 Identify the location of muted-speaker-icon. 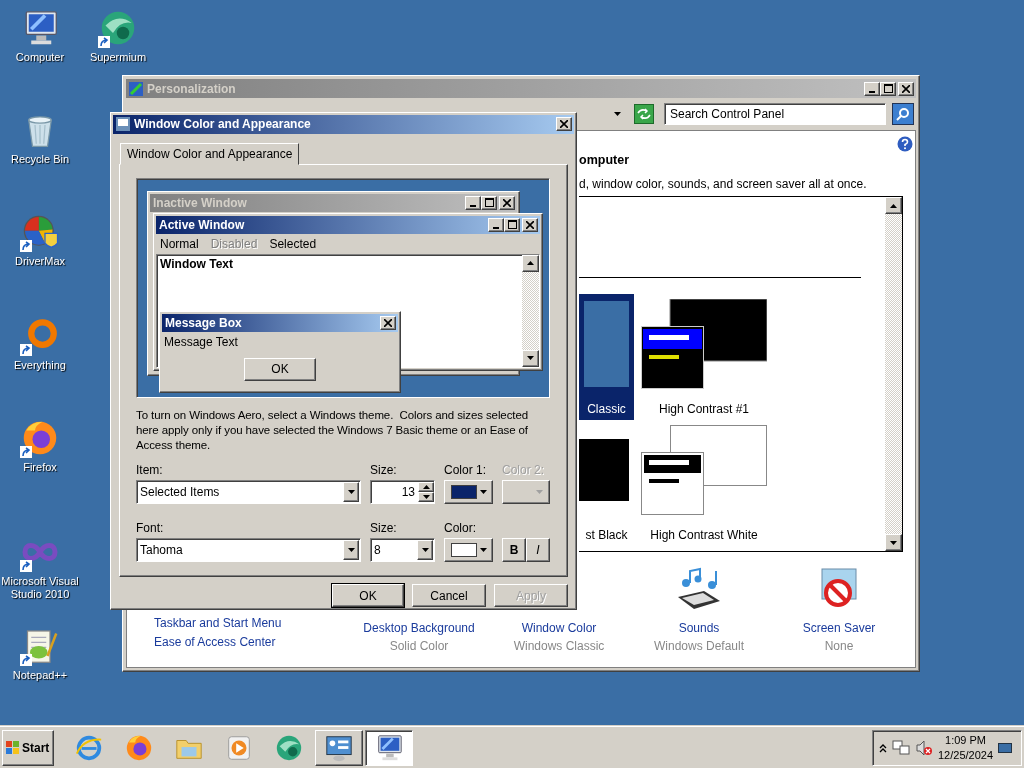
(924, 747).